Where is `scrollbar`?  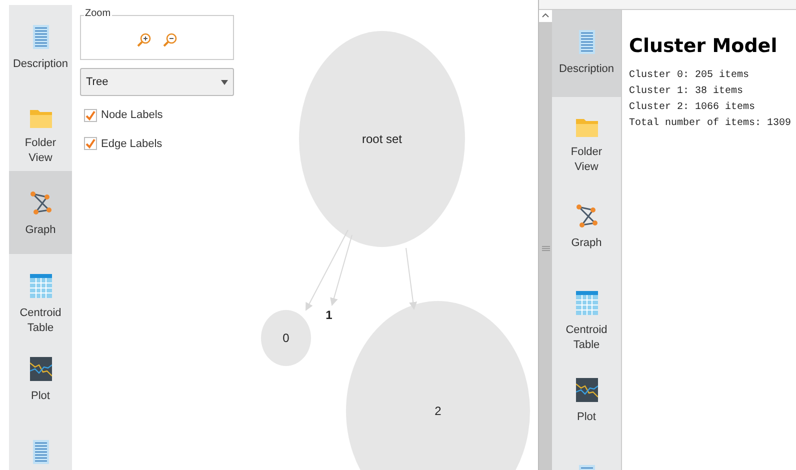
scrollbar is located at coordinates (545, 240).